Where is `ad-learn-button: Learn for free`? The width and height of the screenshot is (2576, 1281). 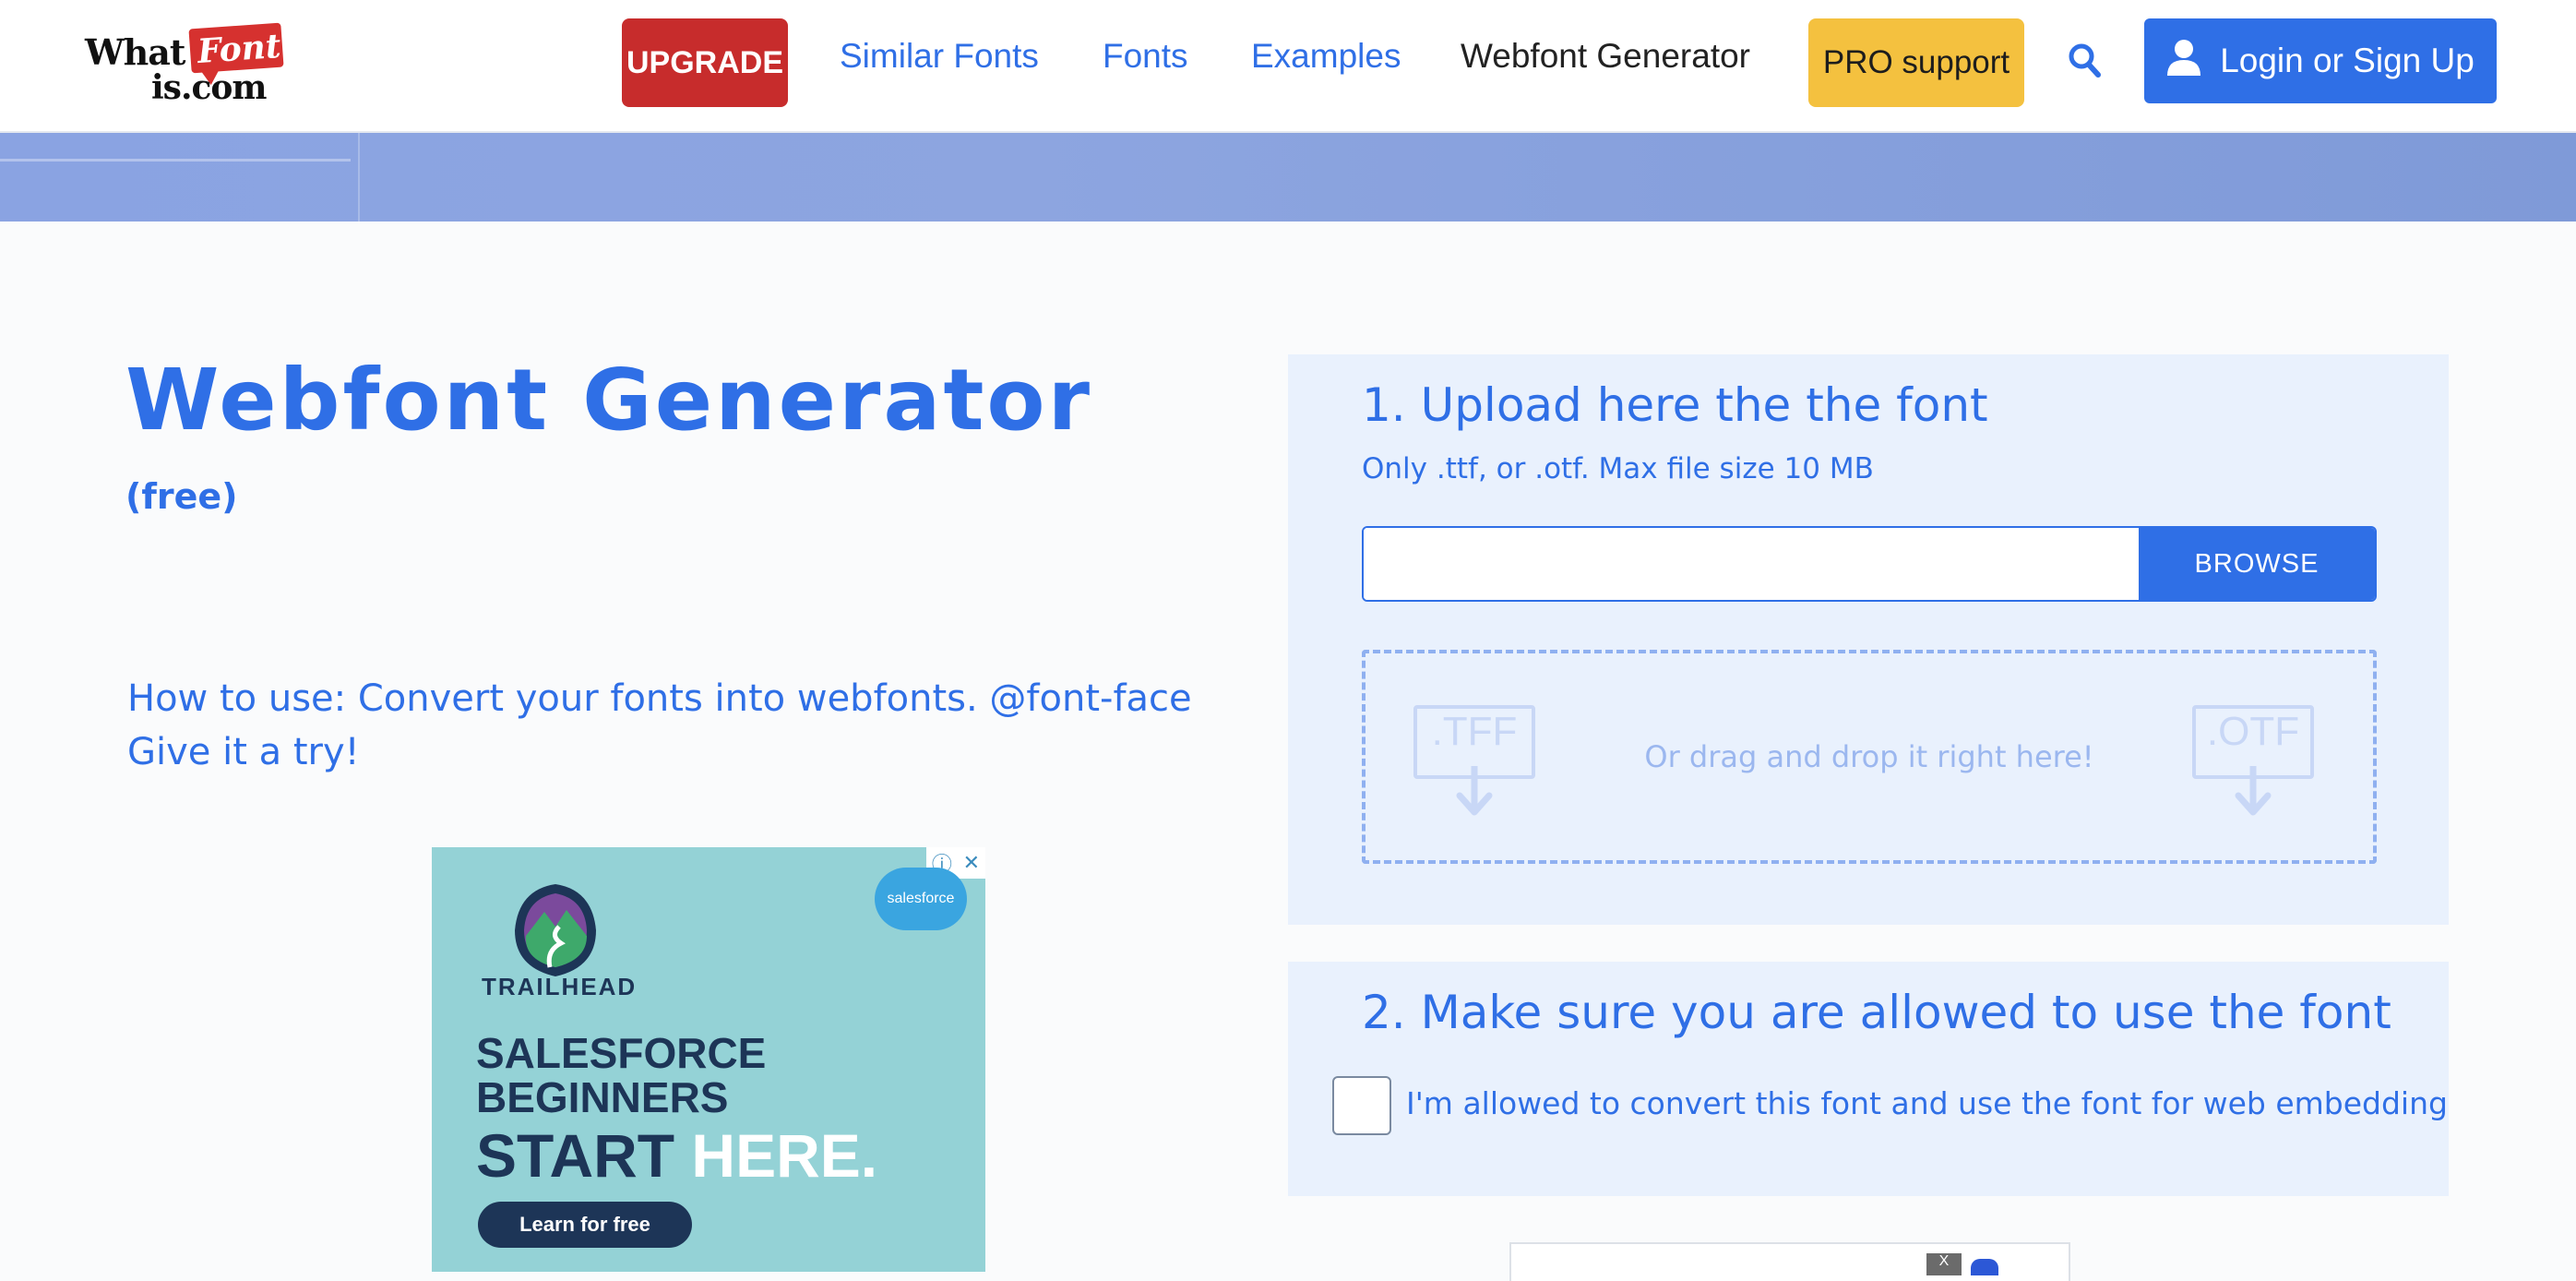 ad-learn-button: Learn for free is located at coordinates (585, 1225).